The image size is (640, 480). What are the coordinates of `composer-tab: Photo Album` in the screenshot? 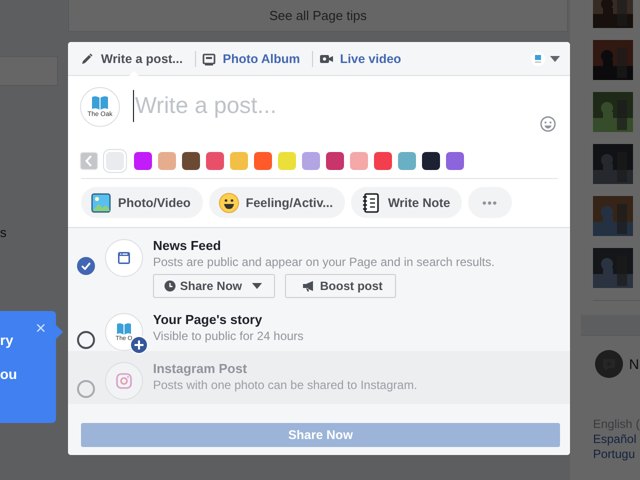 It's located at (254, 59).